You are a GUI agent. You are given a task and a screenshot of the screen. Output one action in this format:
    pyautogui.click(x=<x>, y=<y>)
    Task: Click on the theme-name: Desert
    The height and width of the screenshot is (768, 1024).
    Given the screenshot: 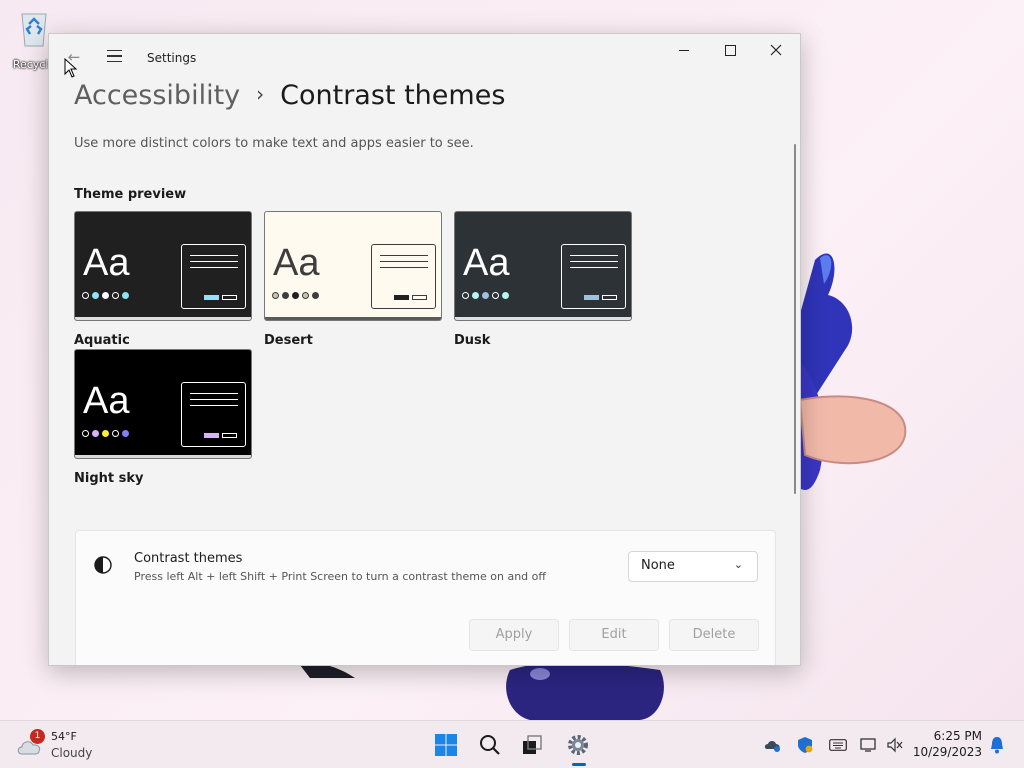 What is the action you would take?
    pyautogui.click(x=288, y=340)
    